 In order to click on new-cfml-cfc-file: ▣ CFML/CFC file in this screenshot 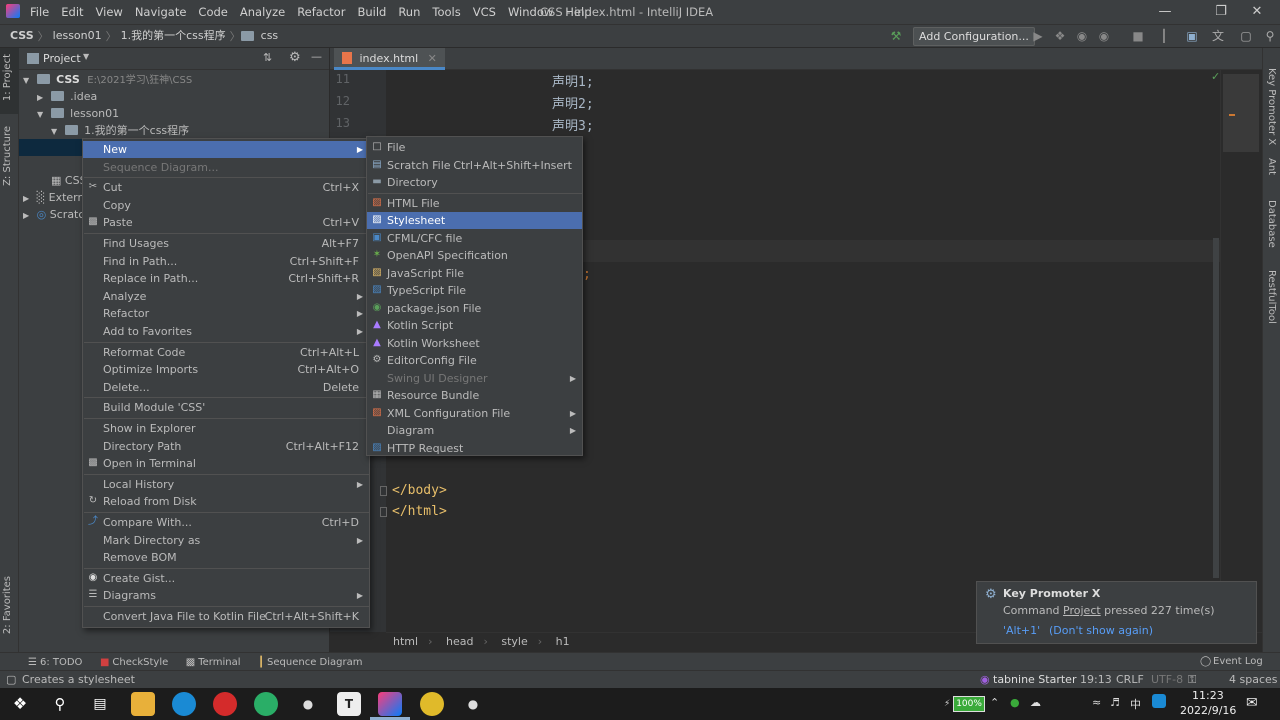, I will do `click(474, 238)`.